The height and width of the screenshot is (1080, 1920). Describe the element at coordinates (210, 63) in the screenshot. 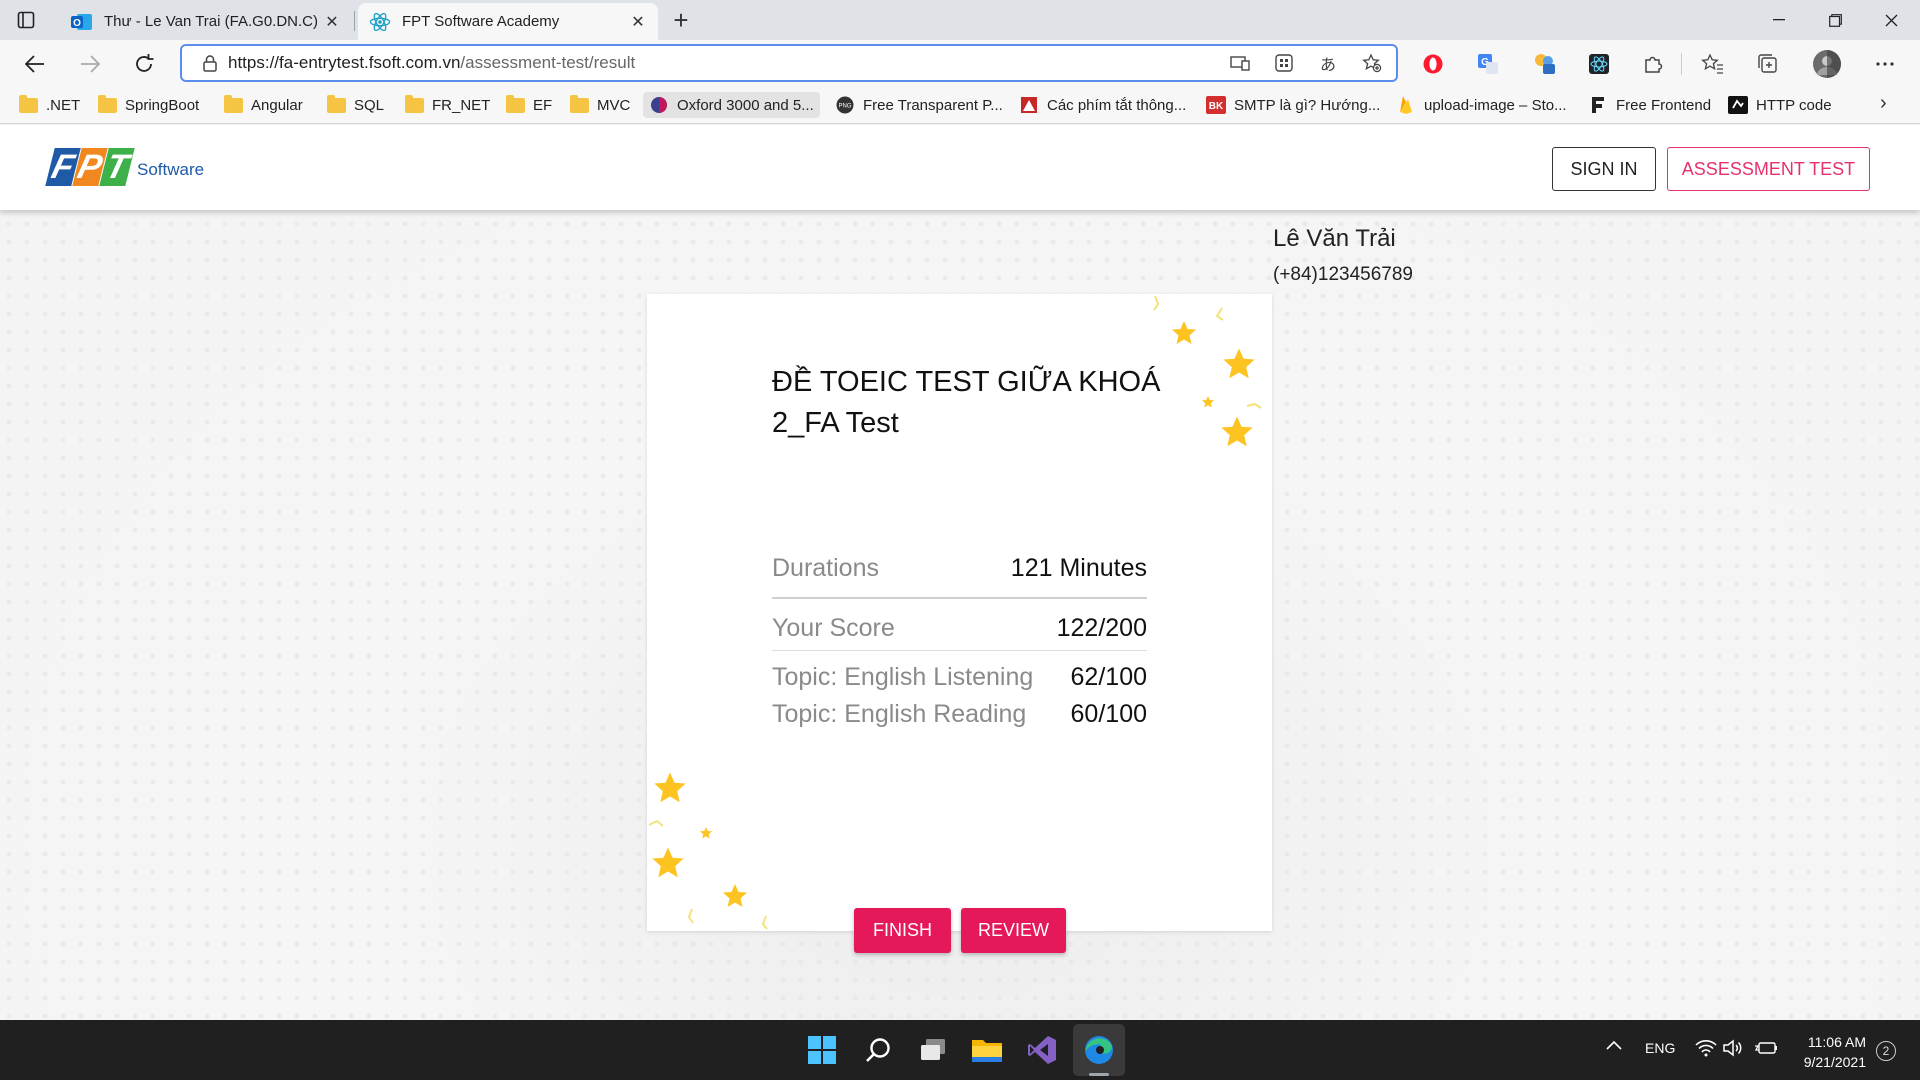

I see `lock-icon` at that location.